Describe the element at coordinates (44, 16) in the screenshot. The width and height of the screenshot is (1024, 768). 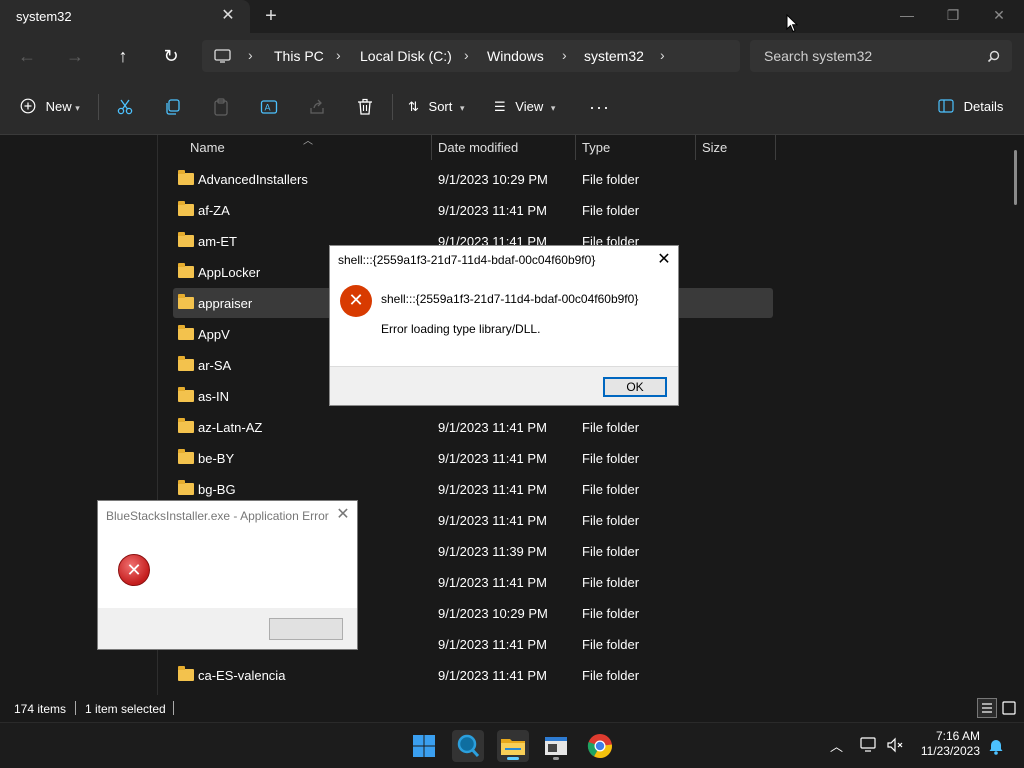
I see `tab-title: system32` at that location.